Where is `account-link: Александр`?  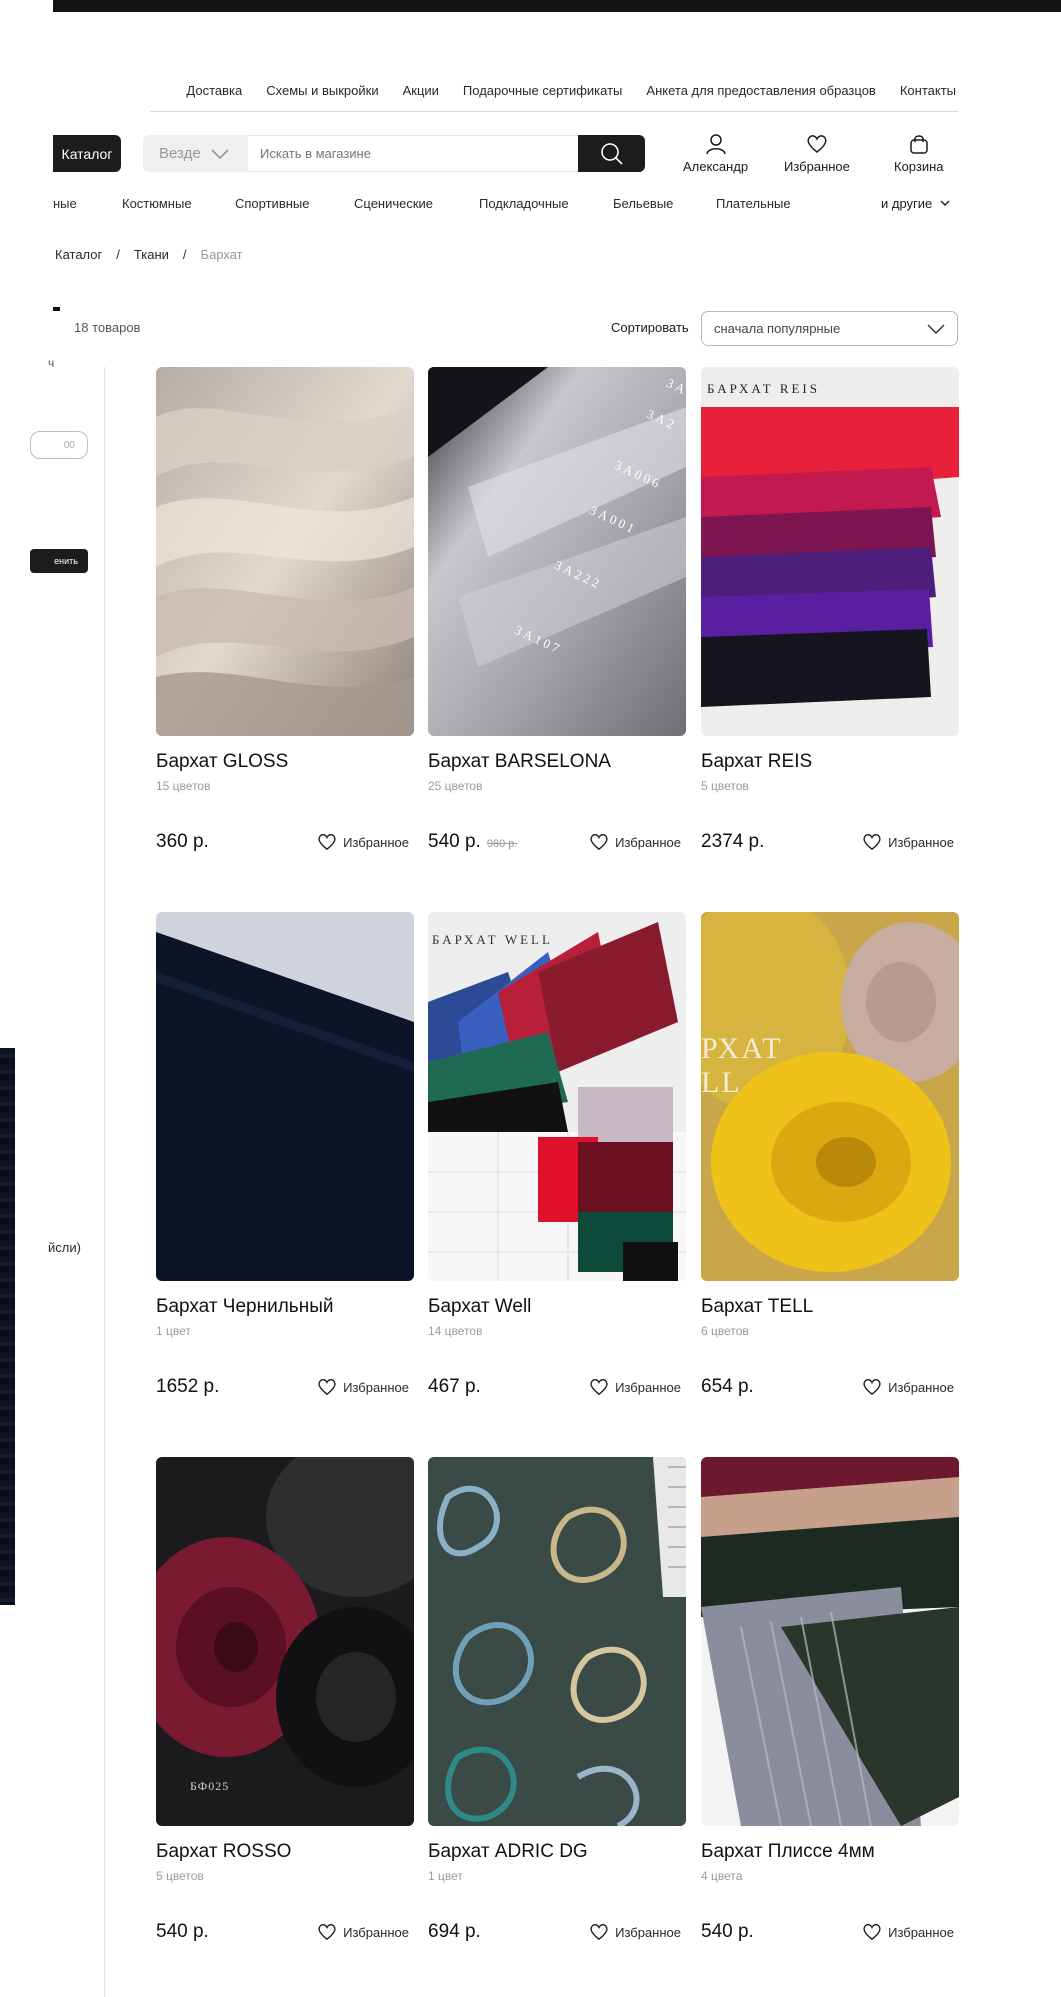 account-link: Александр is located at coordinates (715, 153).